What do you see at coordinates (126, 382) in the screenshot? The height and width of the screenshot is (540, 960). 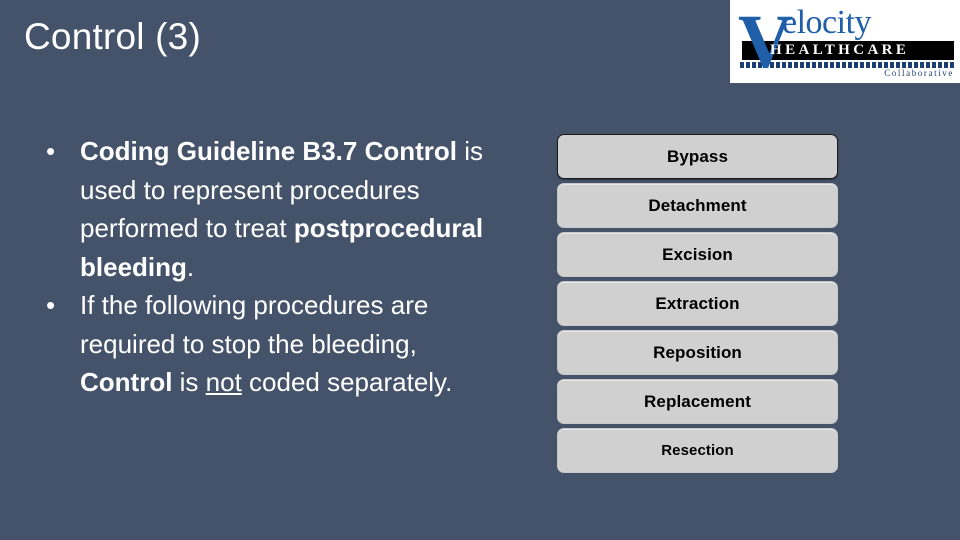 I see `bullet-text-segment: Control` at bounding box center [126, 382].